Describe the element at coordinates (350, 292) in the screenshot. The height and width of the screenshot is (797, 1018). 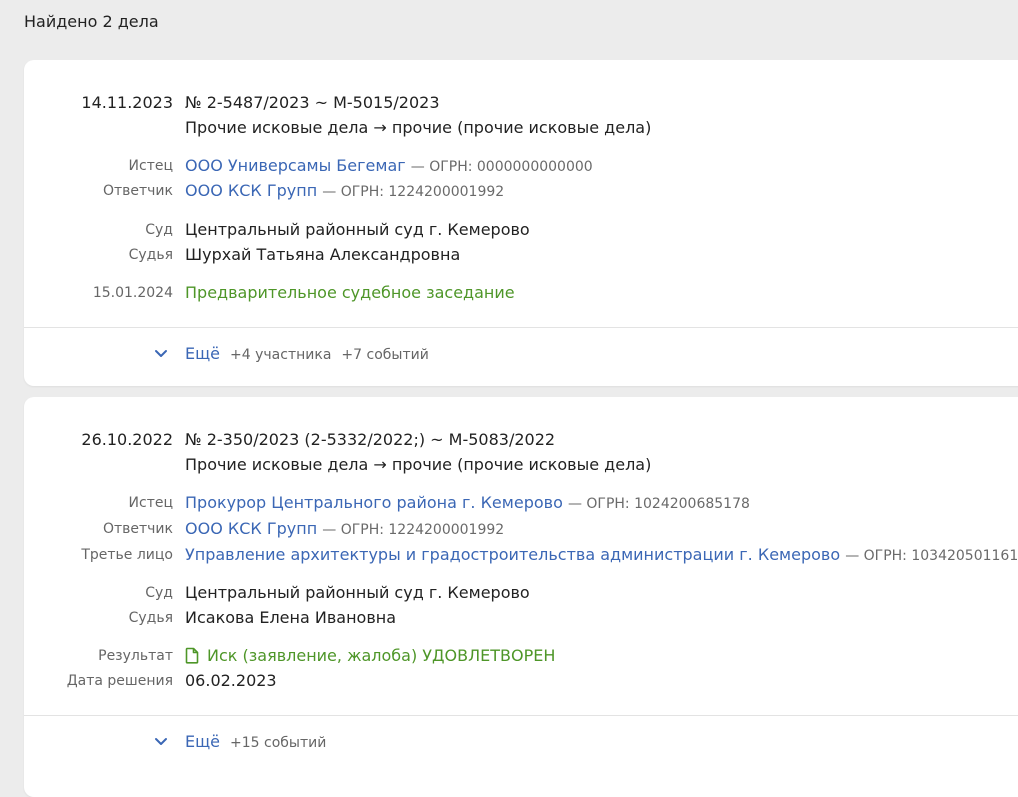
I see `event-text: Предварительное судебное заседание` at that location.